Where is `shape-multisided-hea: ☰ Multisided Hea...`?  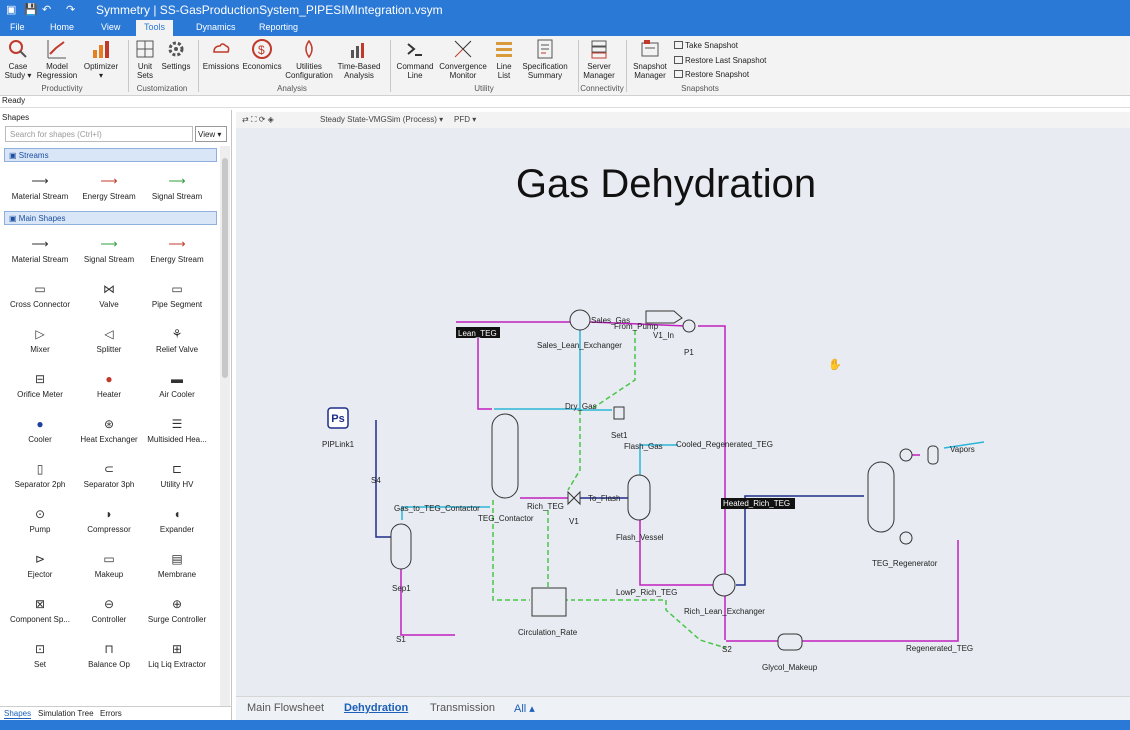
shape-multisided-hea: ☰ Multisided Hea... is located at coordinates (177, 430).